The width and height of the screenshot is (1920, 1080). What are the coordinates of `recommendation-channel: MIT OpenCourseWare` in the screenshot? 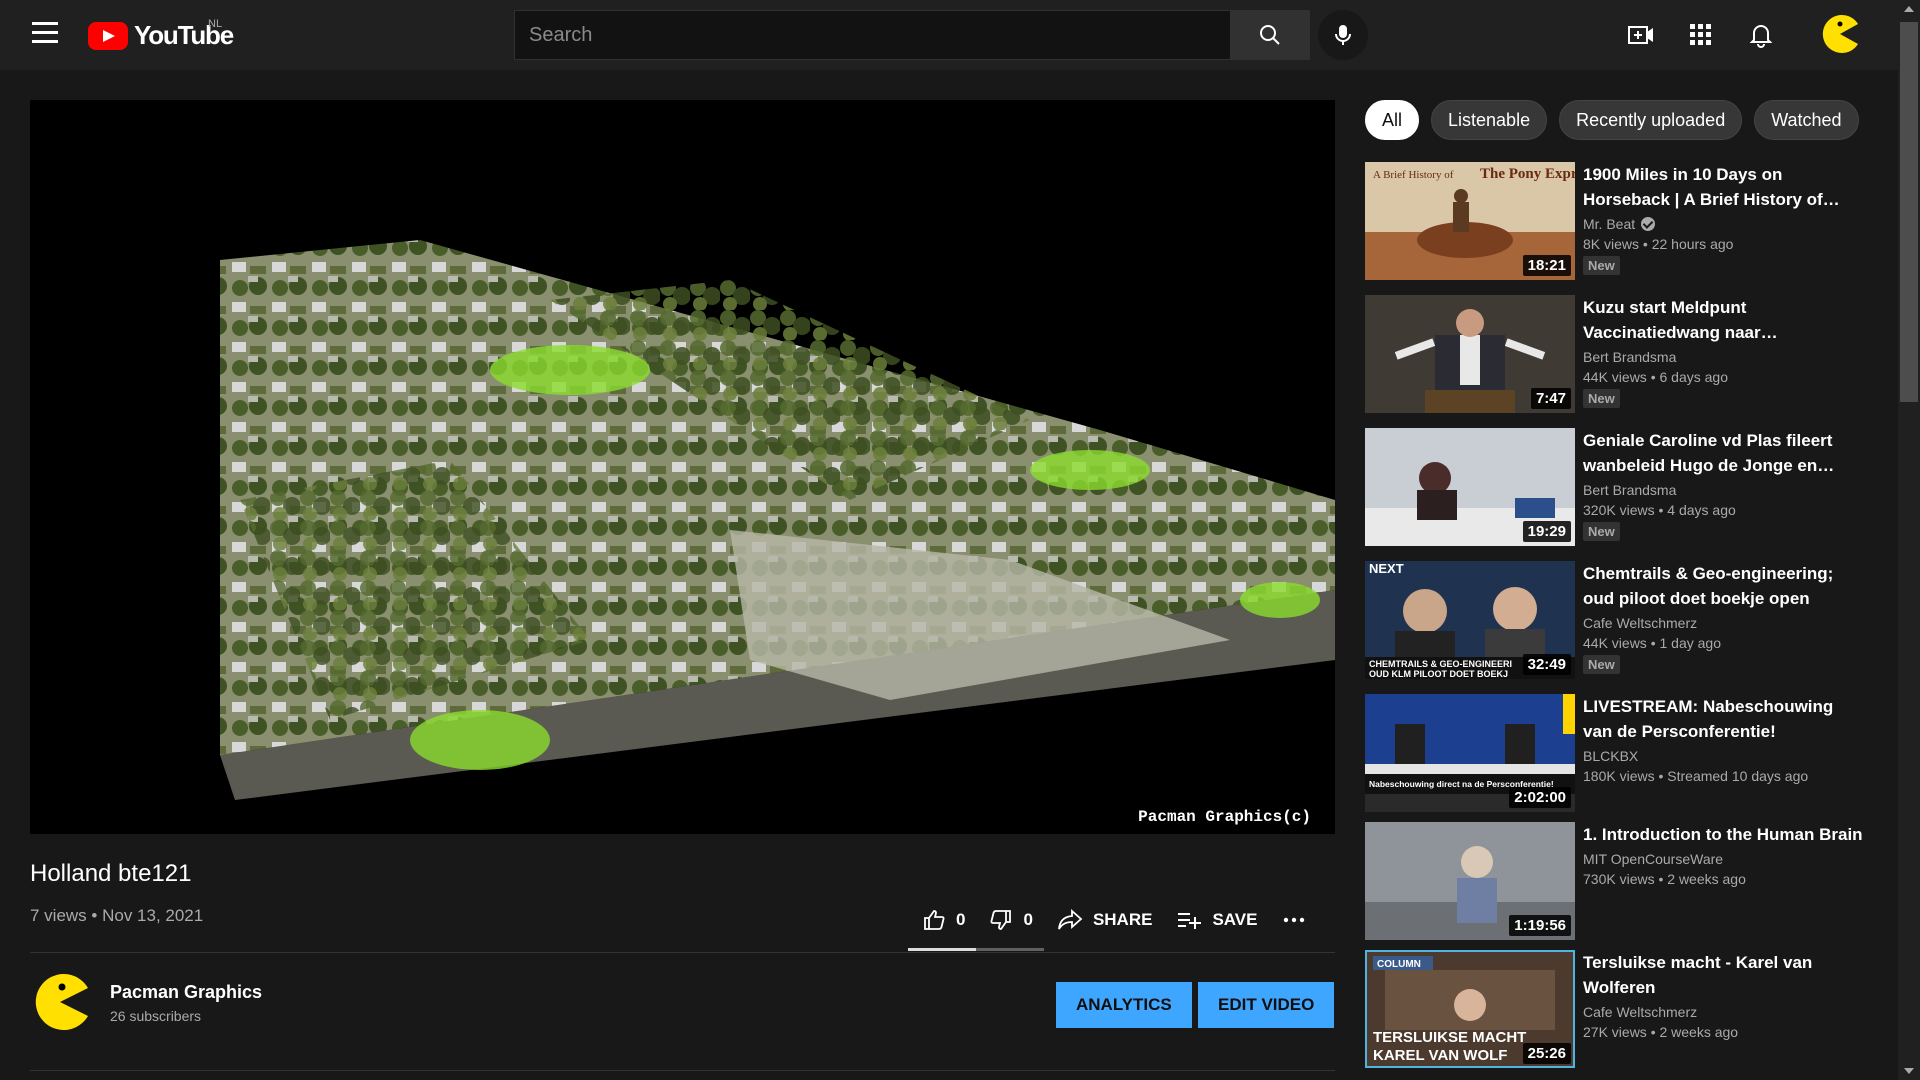 It's located at (1653, 859).